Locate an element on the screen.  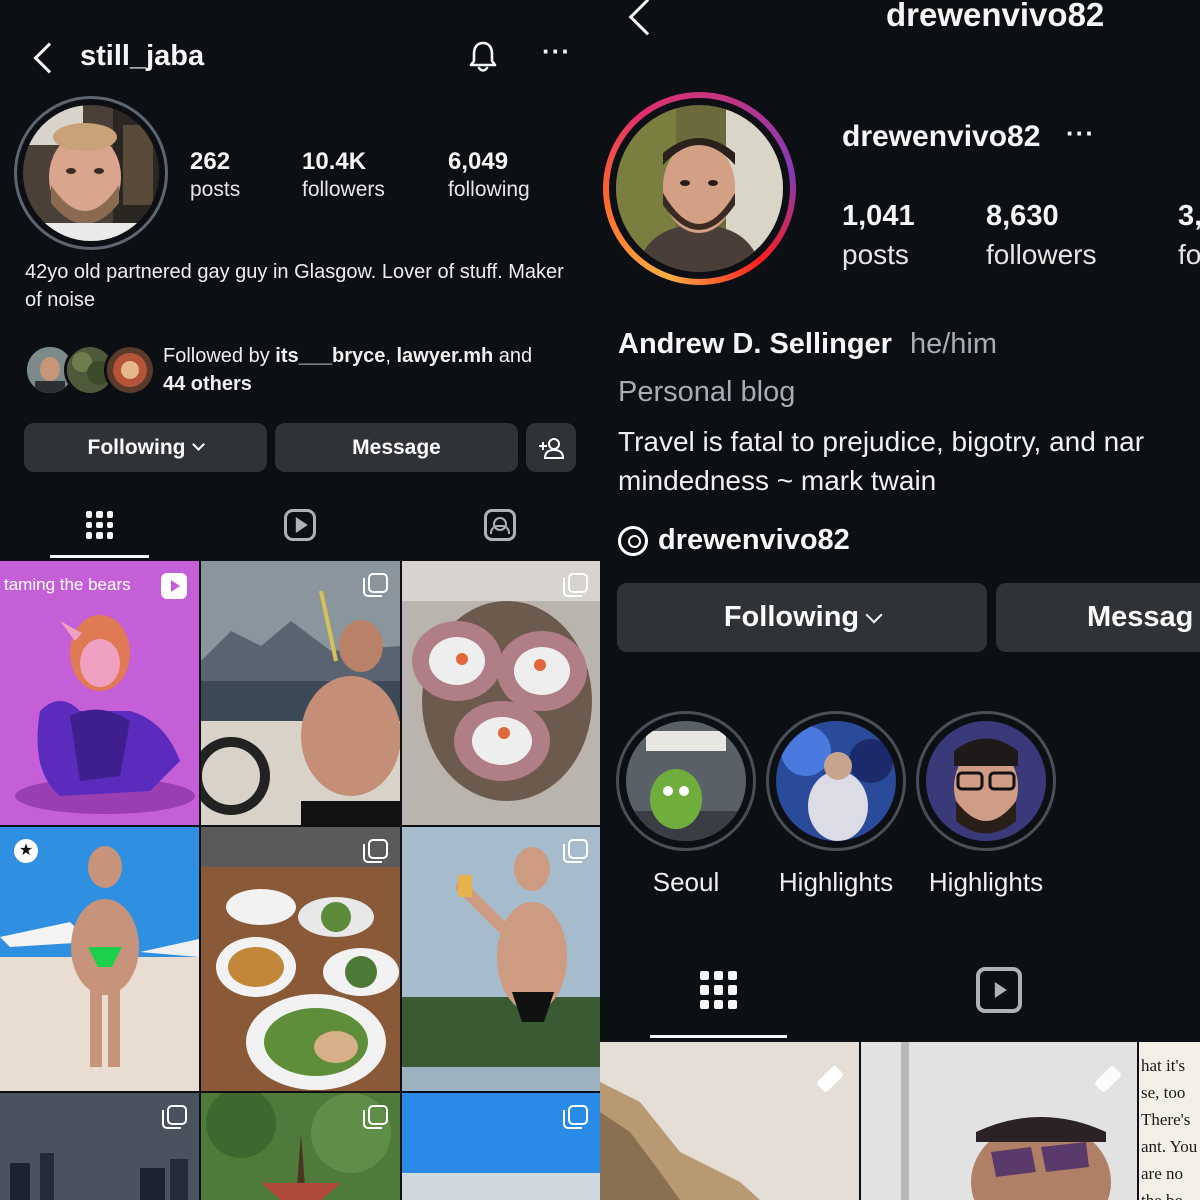
header-title: drewenvivo82 is located at coordinates (995, 16).